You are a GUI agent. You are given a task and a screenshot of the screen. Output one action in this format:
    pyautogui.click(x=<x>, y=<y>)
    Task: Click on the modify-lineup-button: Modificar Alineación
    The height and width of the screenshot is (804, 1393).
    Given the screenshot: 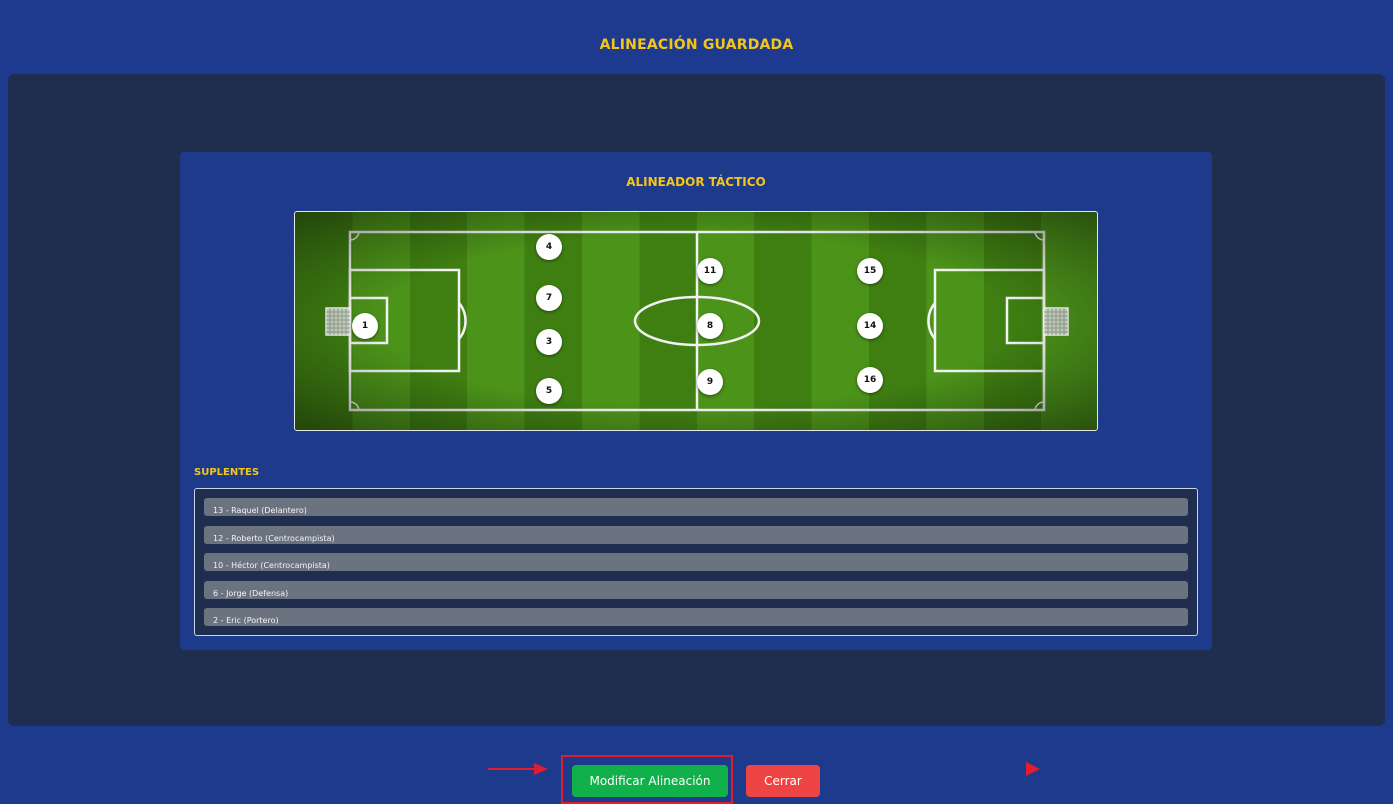 What is the action you would take?
    pyautogui.click(x=650, y=781)
    